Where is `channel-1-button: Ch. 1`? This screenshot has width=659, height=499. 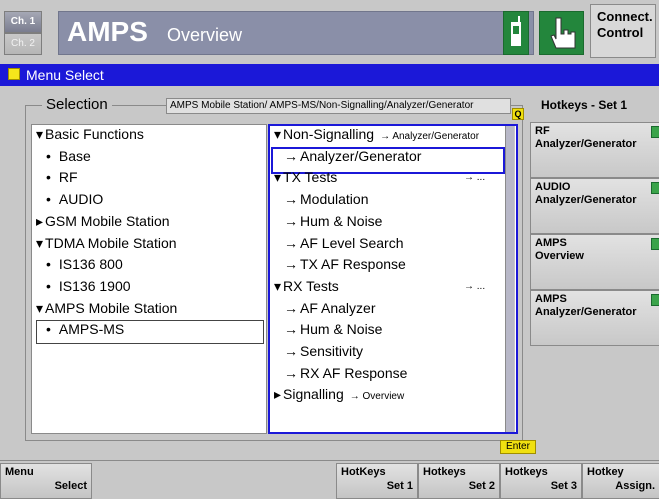 channel-1-button: Ch. 1 is located at coordinates (23, 22).